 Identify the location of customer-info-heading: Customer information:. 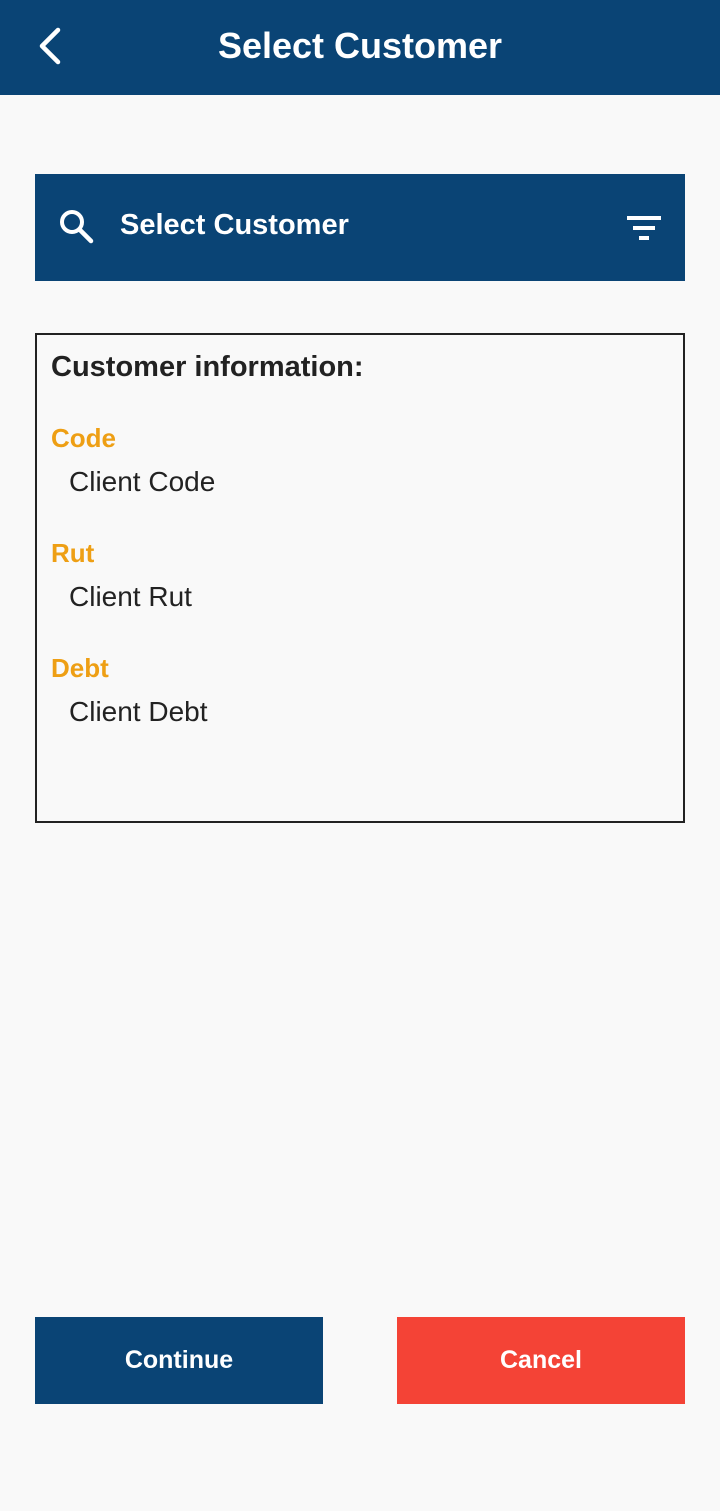
(207, 367).